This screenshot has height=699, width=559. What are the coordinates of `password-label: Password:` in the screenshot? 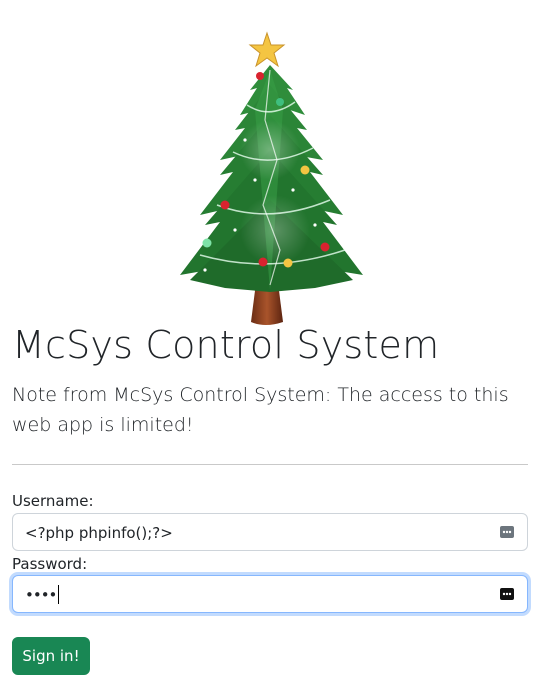 It's located at (50, 564).